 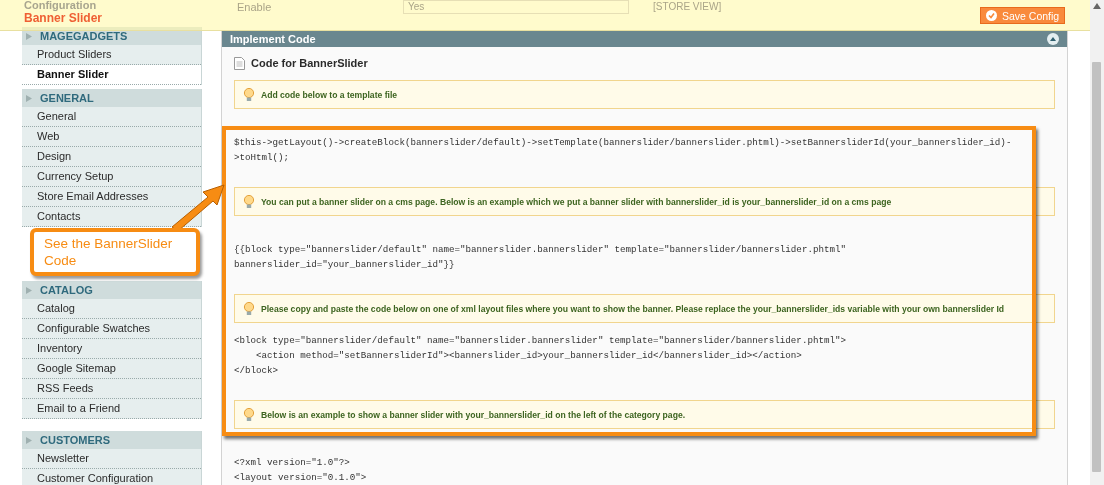 I want to click on code-line: </block>, so click(x=257, y=371).